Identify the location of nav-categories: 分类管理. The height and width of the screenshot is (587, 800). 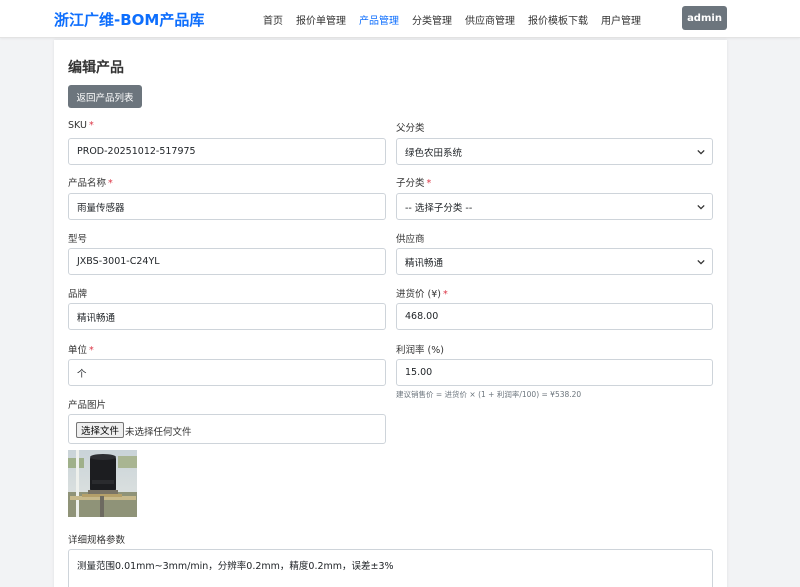
(432, 19).